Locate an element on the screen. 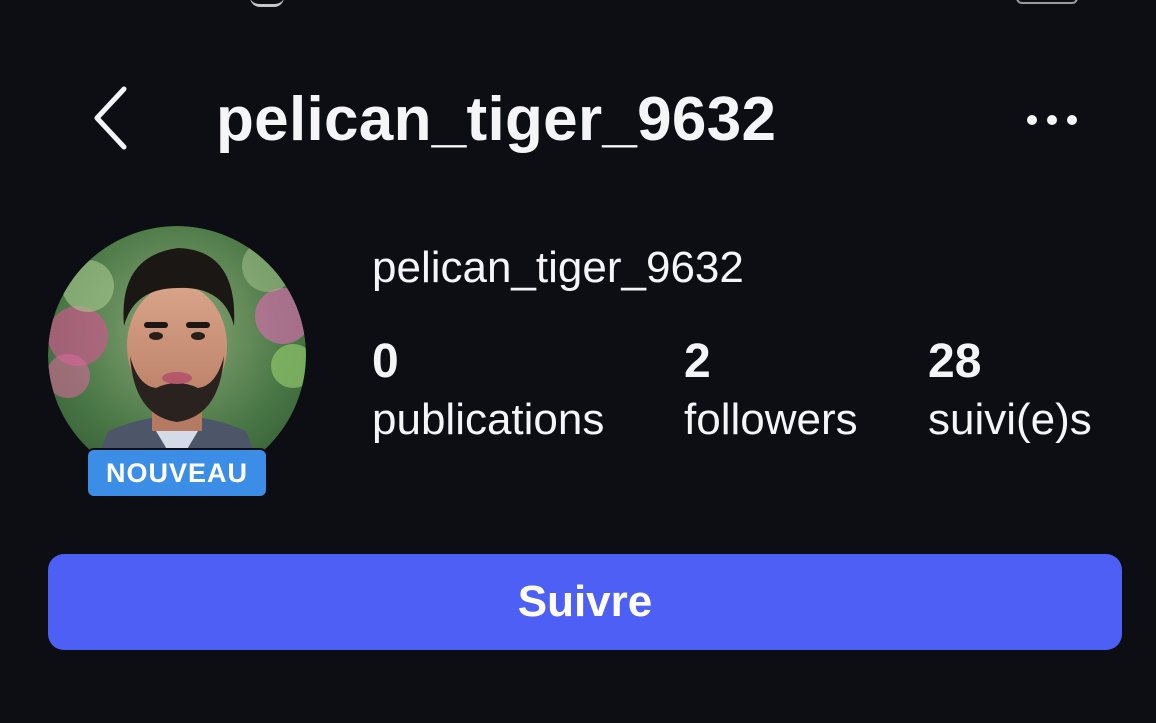 The height and width of the screenshot is (723, 1156). profile-photo is located at coordinates (177, 355).